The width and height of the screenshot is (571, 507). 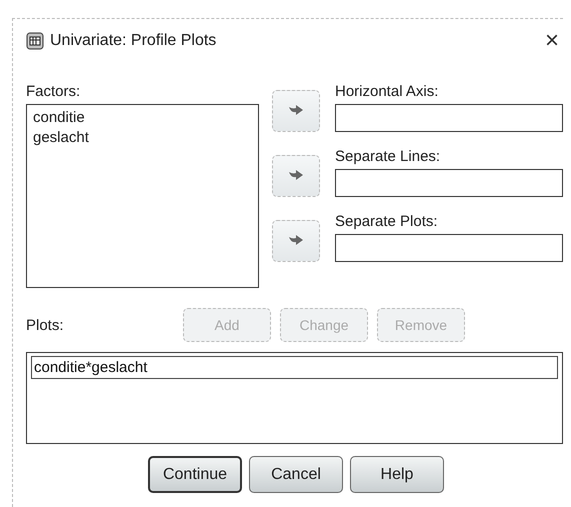 What do you see at coordinates (35, 41) in the screenshot?
I see `app-icon` at bounding box center [35, 41].